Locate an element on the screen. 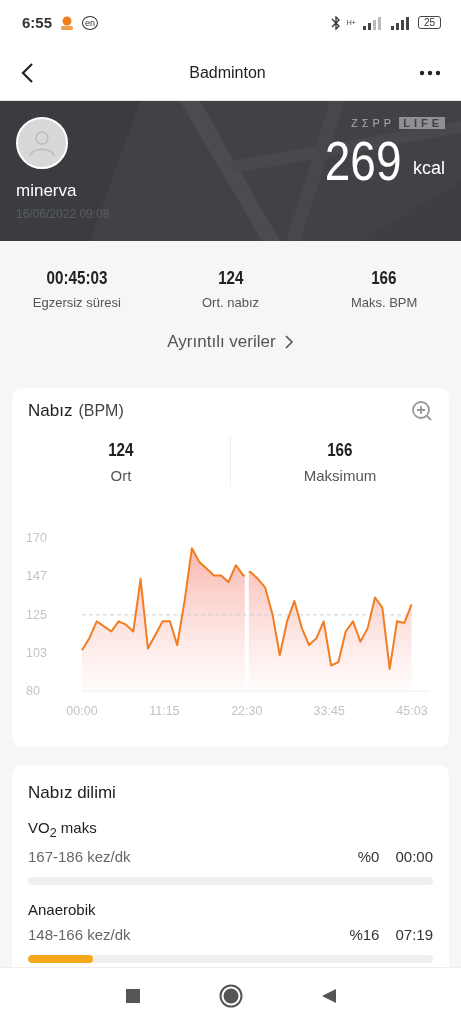 The width and height of the screenshot is (461, 1024). details-link: Ayrıntılı veriler is located at coordinates (230, 342).